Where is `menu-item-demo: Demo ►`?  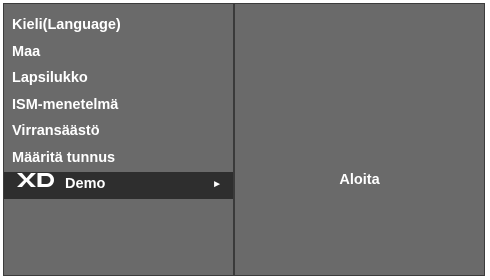 menu-item-demo: Demo ► is located at coordinates (118, 185).